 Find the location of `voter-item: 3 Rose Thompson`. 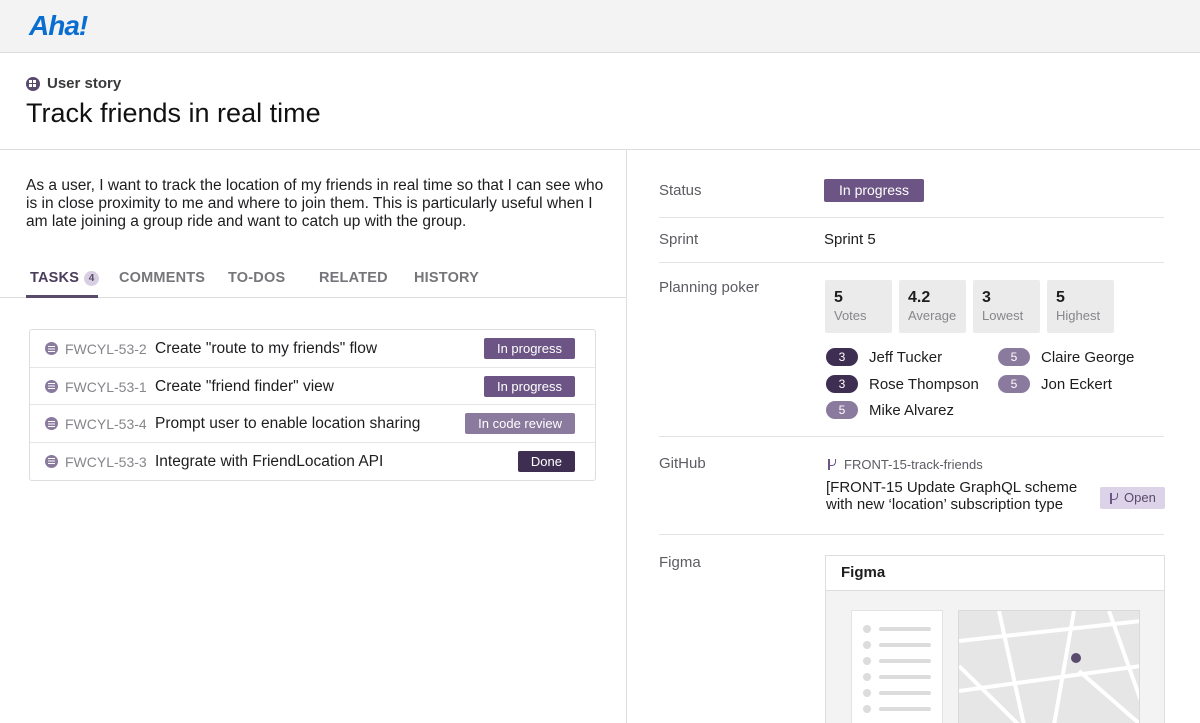

voter-item: 3 Rose Thompson is located at coordinates (902, 384).